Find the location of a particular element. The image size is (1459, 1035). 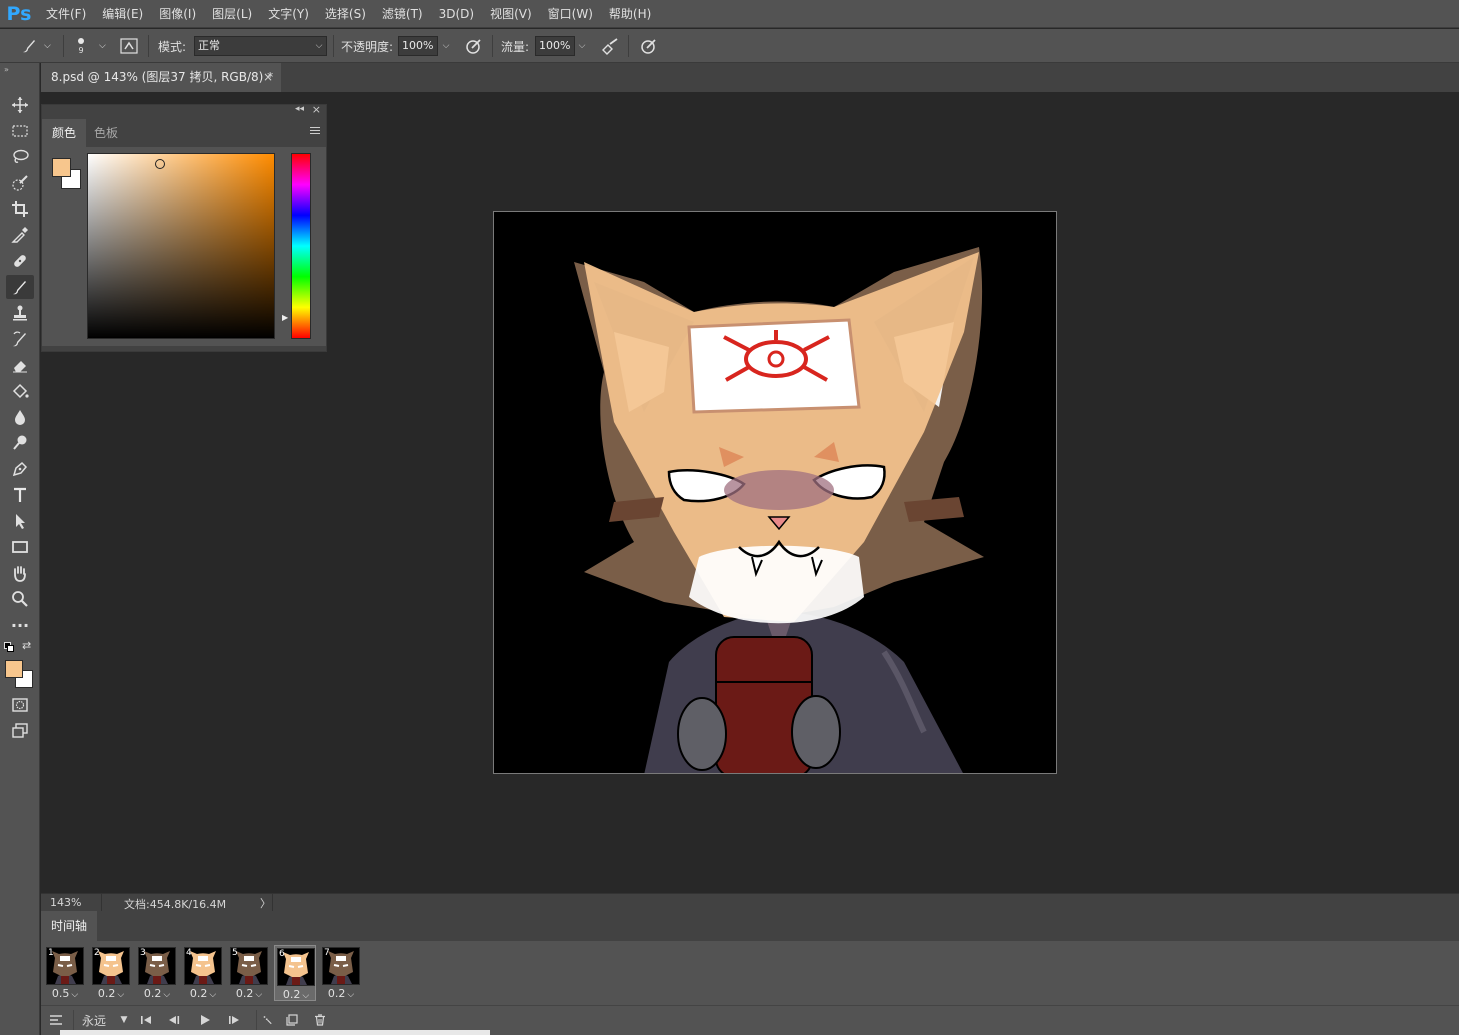

next-frame-icon is located at coordinates (234, 1020).